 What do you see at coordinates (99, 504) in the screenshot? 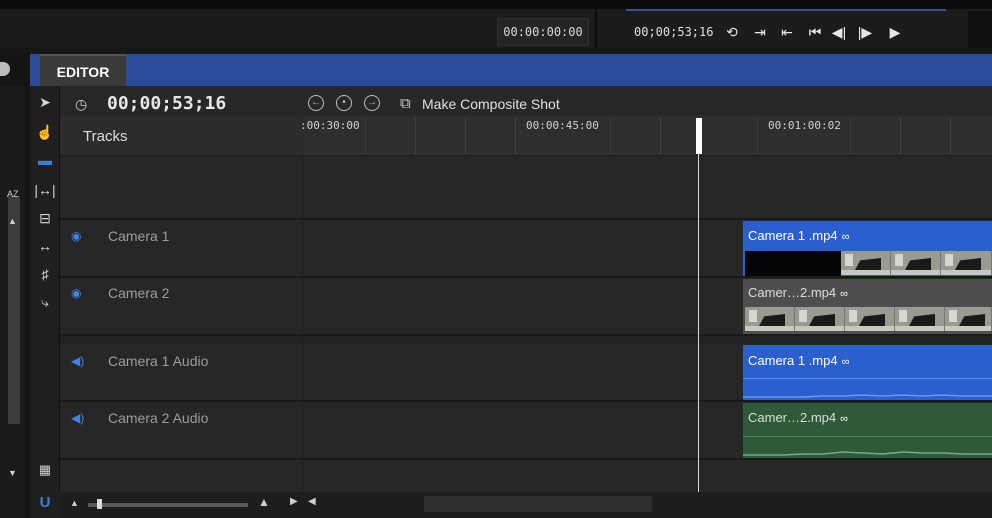
I see `zoom-slider-thumb` at bounding box center [99, 504].